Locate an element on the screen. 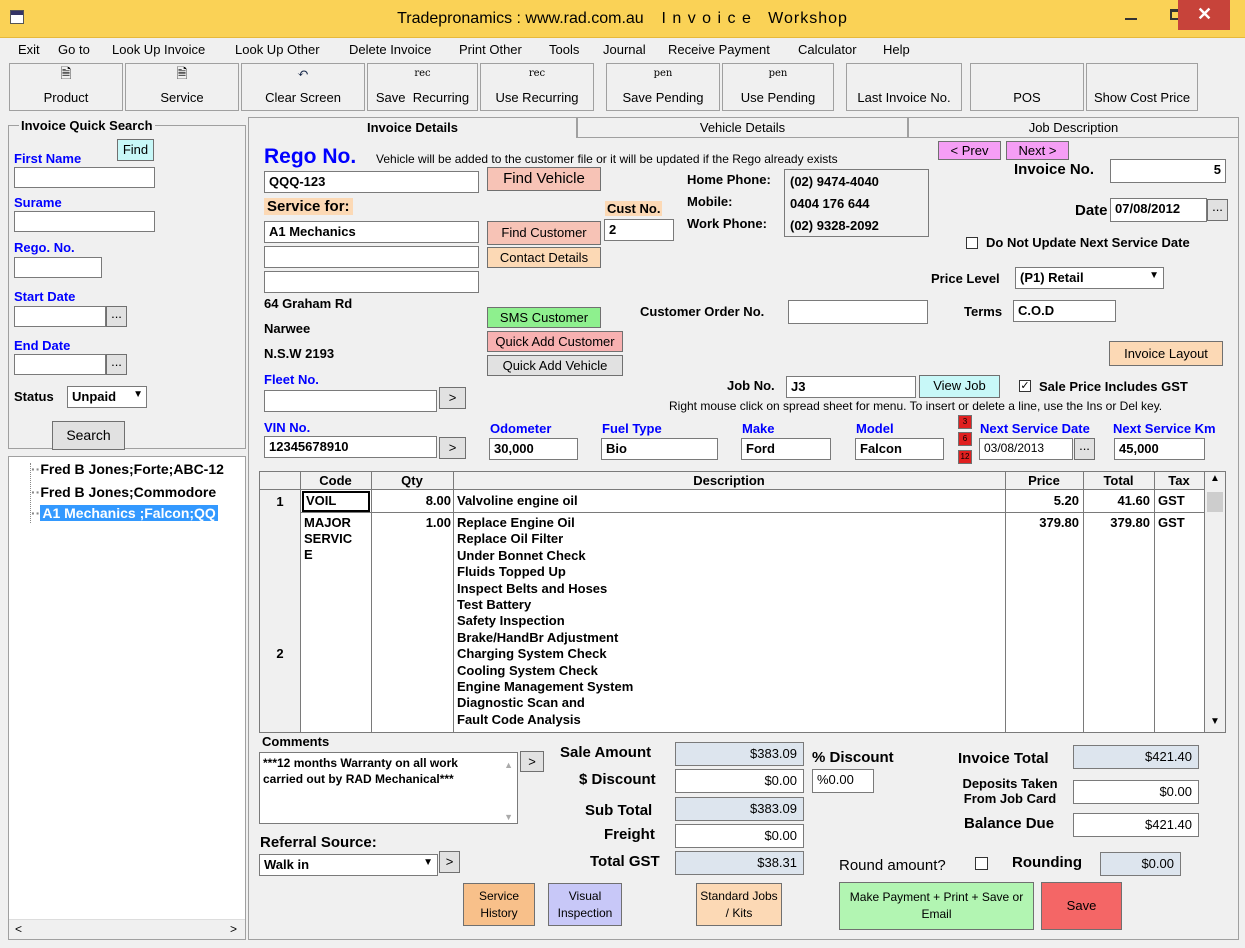 The image size is (1245, 948). next-service-km-input: 45,000 is located at coordinates (1159, 449).